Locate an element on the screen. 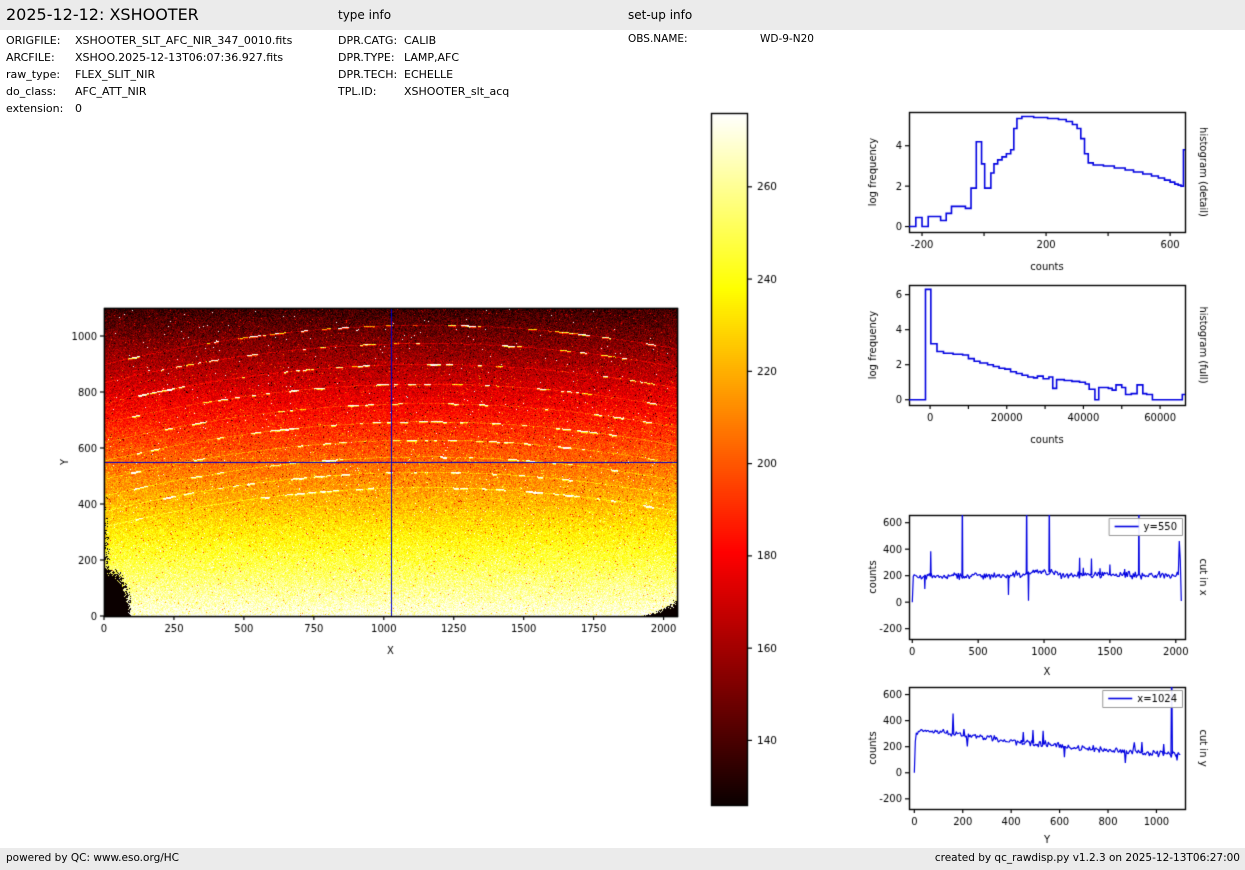 This screenshot has width=1245, height=870. histogram-full-figure is located at coordinates (1051, 364).